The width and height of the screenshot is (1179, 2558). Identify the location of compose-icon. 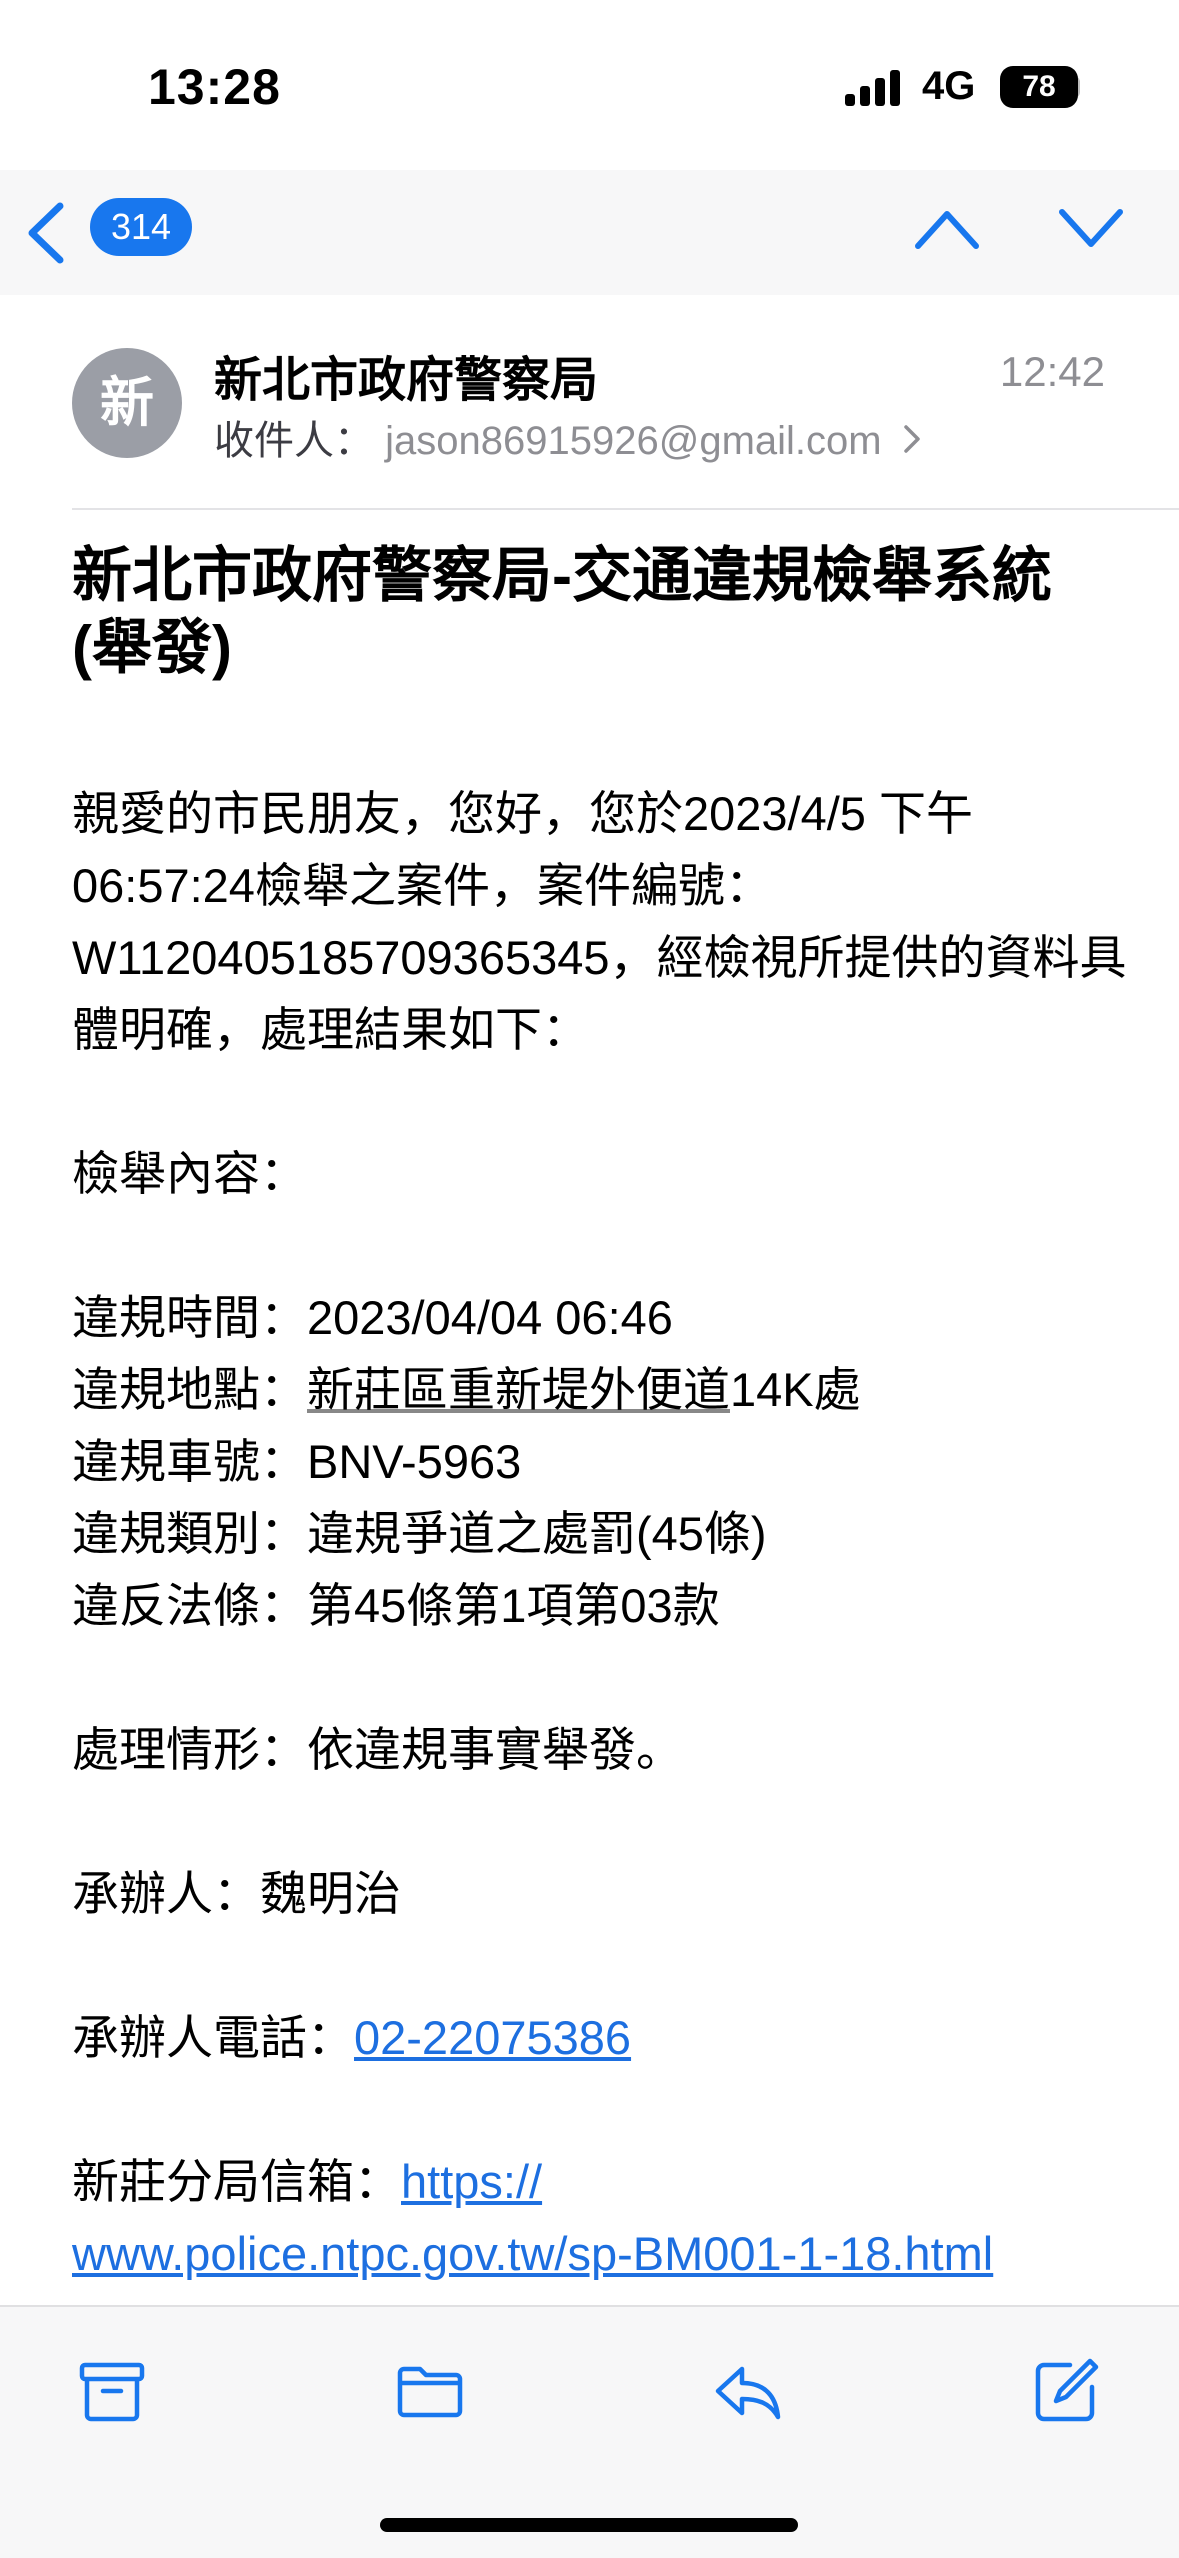
(1066, 2391).